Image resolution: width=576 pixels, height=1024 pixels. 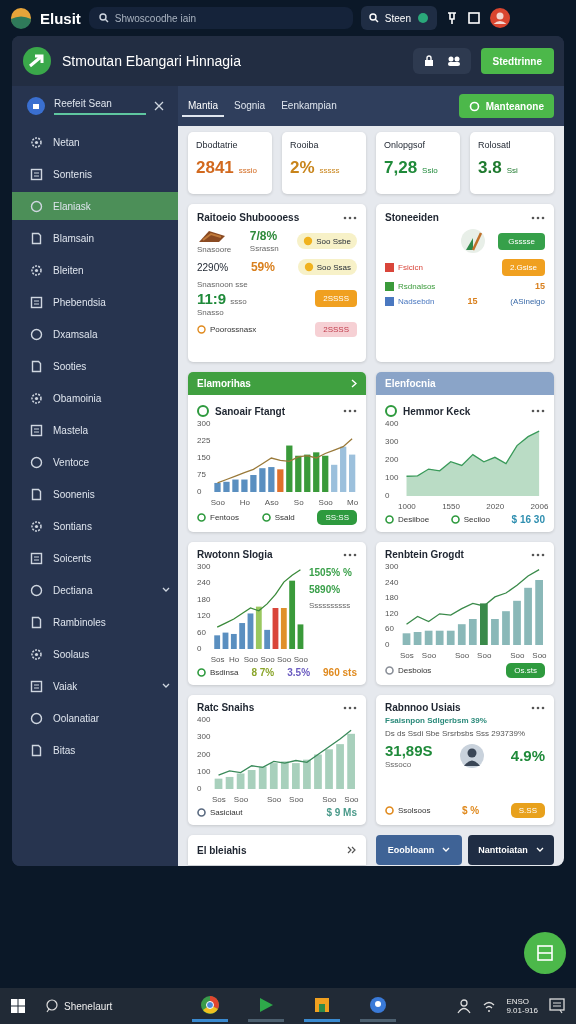 What do you see at coordinates (95, 494) in the screenshot?
I see `sidebar-item: Soonenis` at bounding box center [95, 494].